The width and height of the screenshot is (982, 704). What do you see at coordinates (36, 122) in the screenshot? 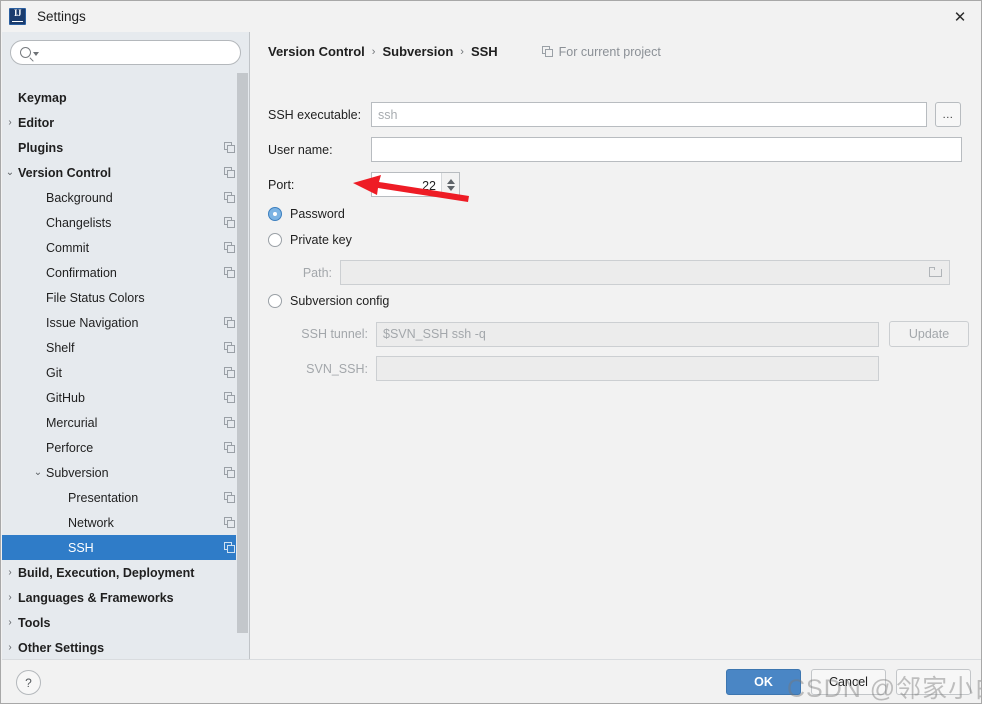
I see `sidebar-item-label: Editor` at bounding box center [36, 122].